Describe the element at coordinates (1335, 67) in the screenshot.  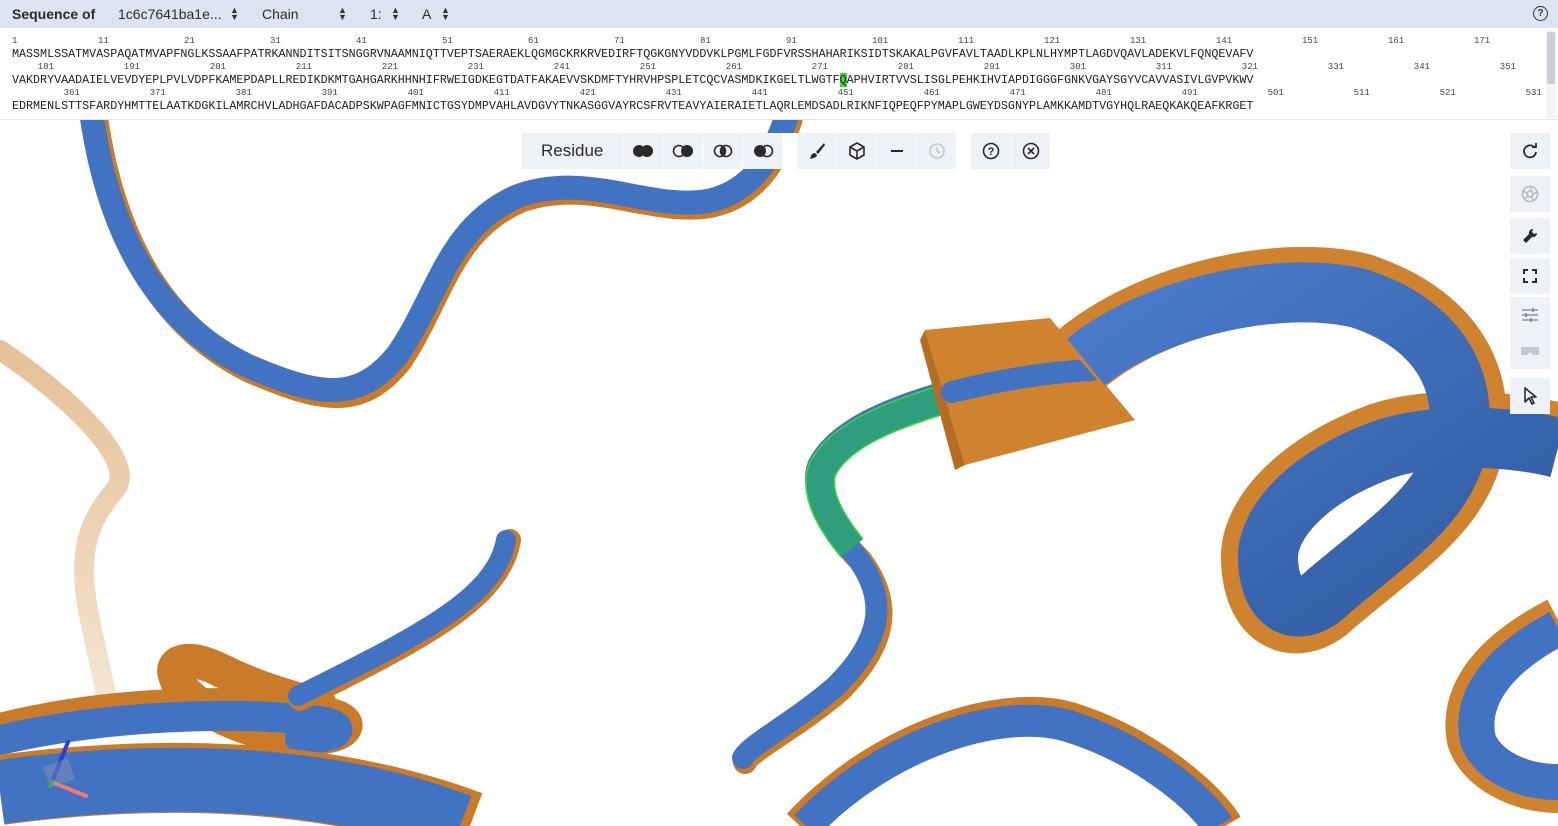
I see `residue-number: 331` at that location.